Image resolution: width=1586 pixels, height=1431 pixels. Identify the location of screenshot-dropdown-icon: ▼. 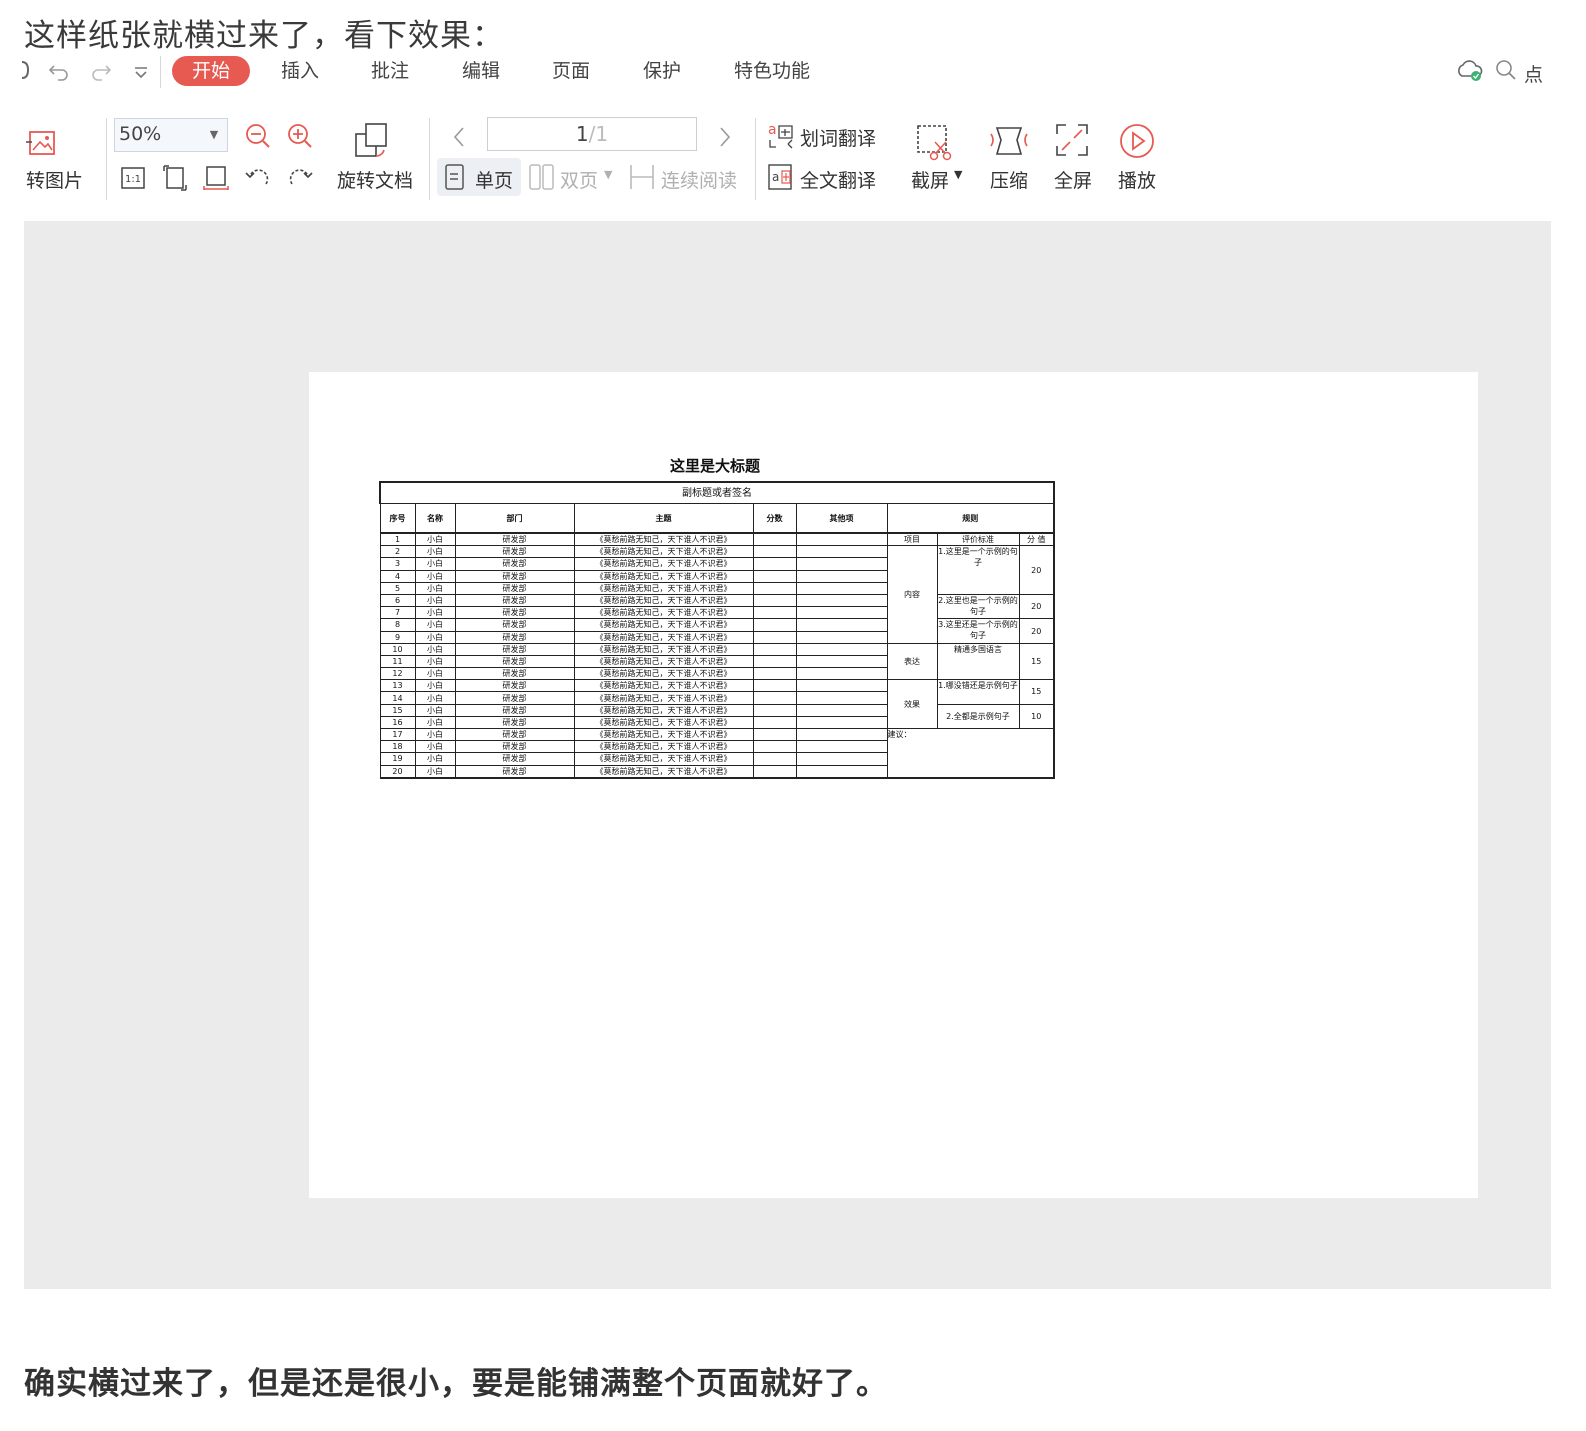
(958, 174).